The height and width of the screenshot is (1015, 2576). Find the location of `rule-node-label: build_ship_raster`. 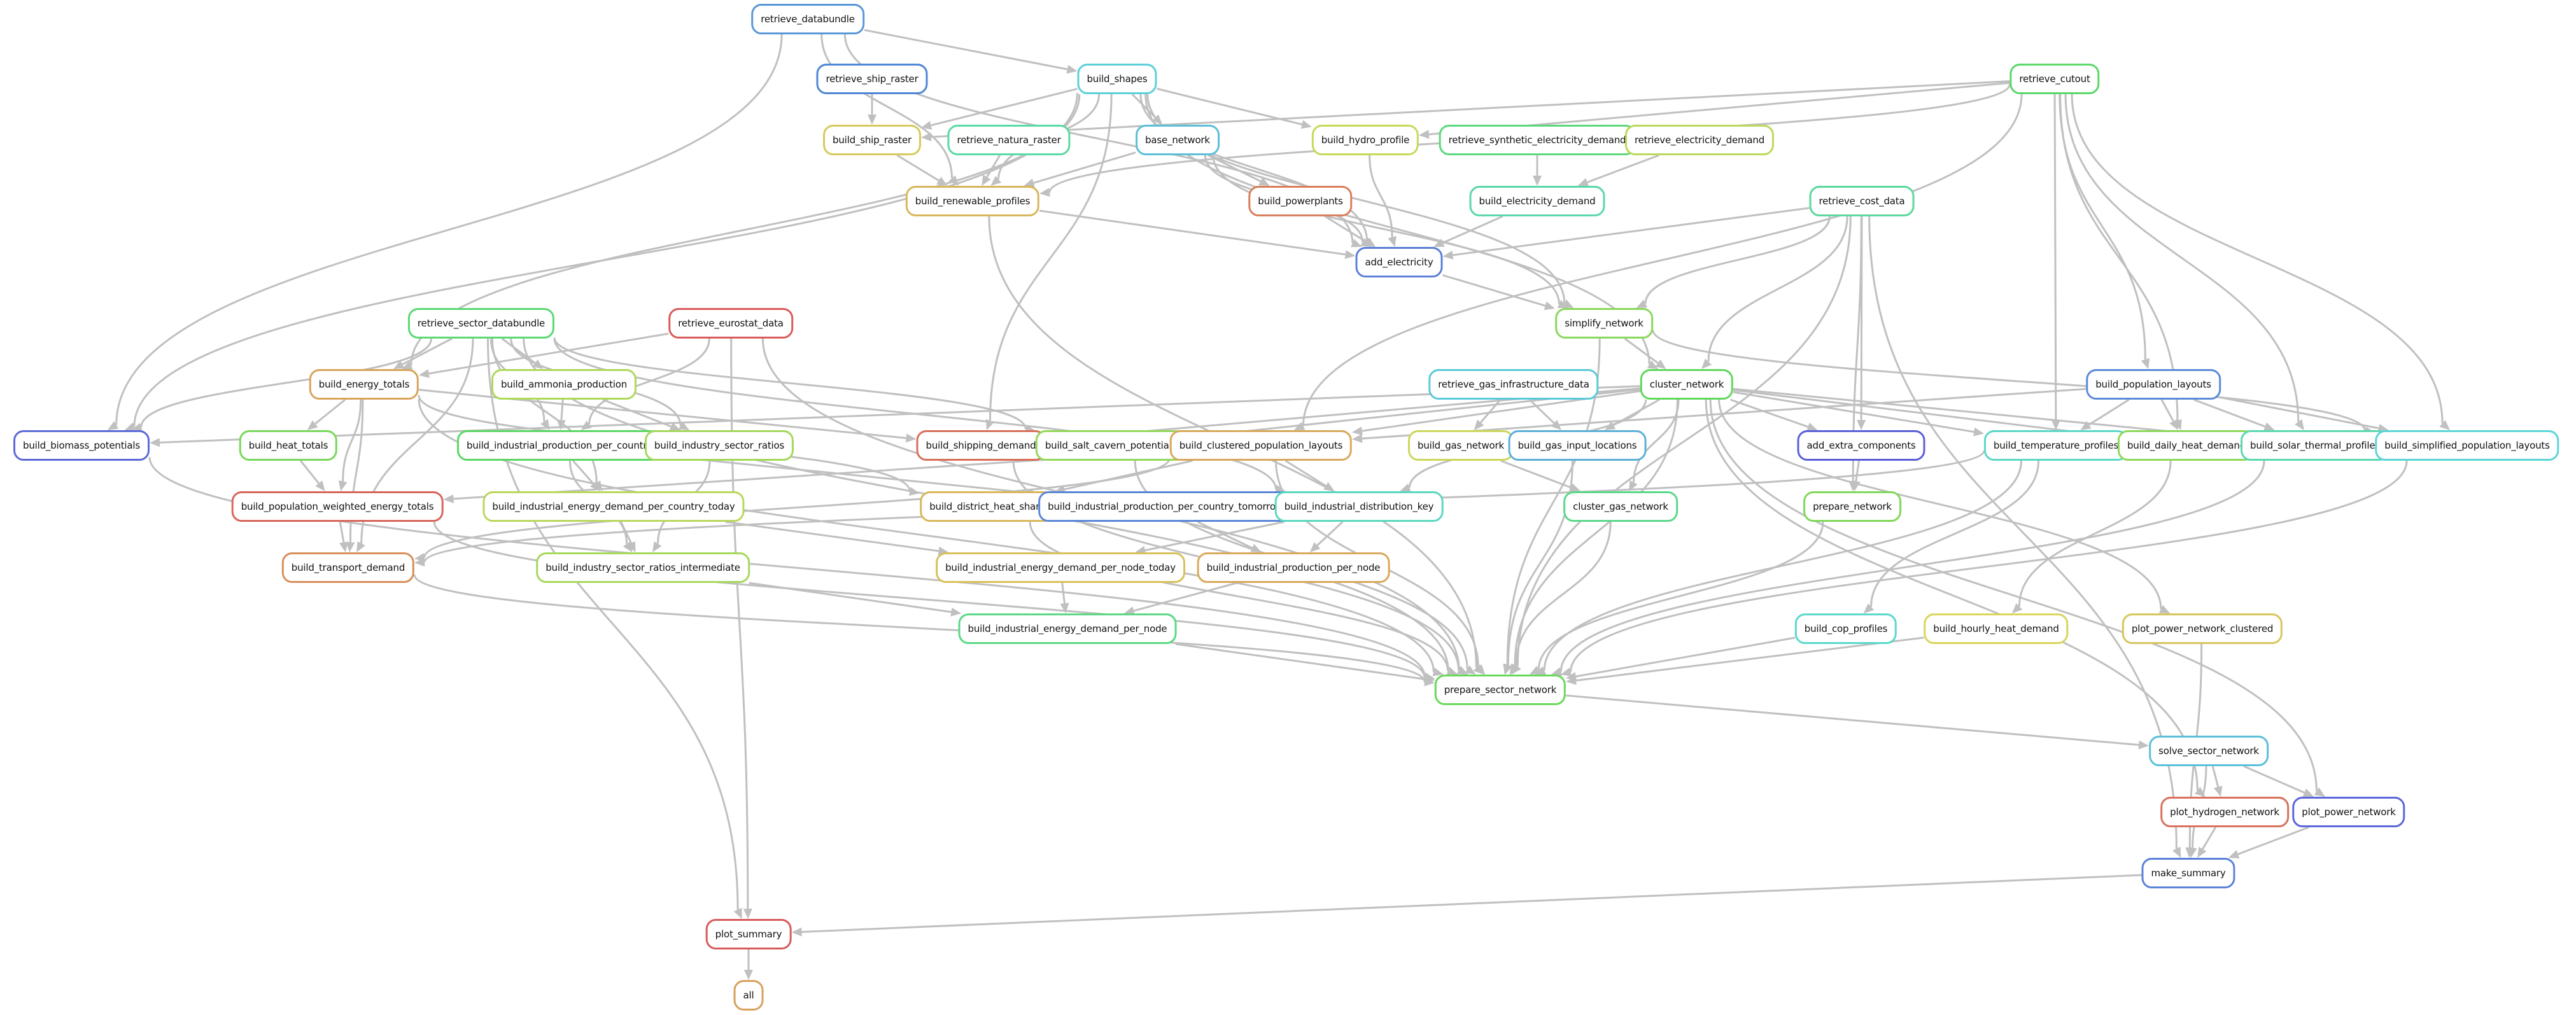

rule-node-label: build_ship_raster is located at coordinates (872, 140).